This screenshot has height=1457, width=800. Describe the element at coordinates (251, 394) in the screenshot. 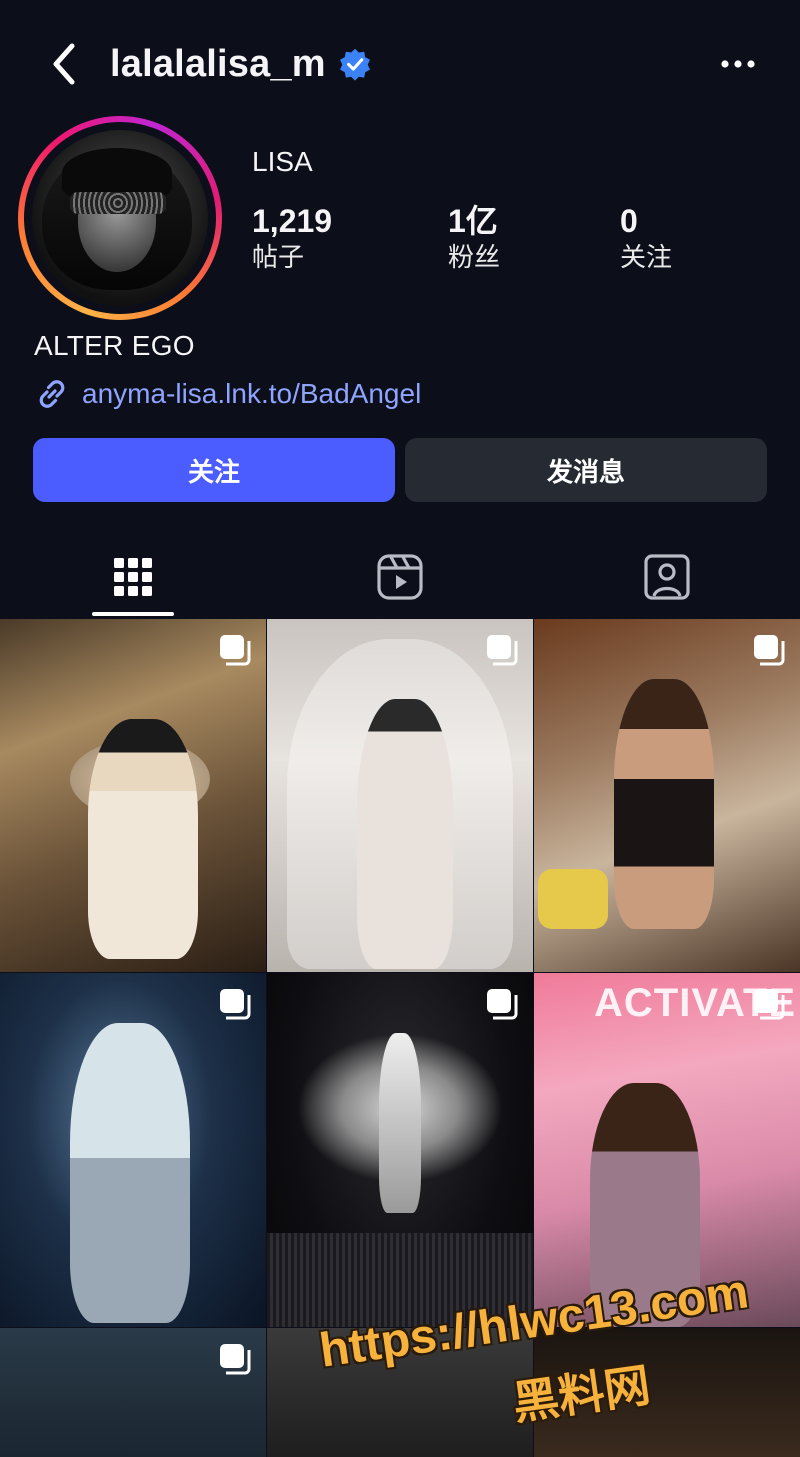

I see `link-text: anyma-lisa.lnk.to/BadAngel` at that location.